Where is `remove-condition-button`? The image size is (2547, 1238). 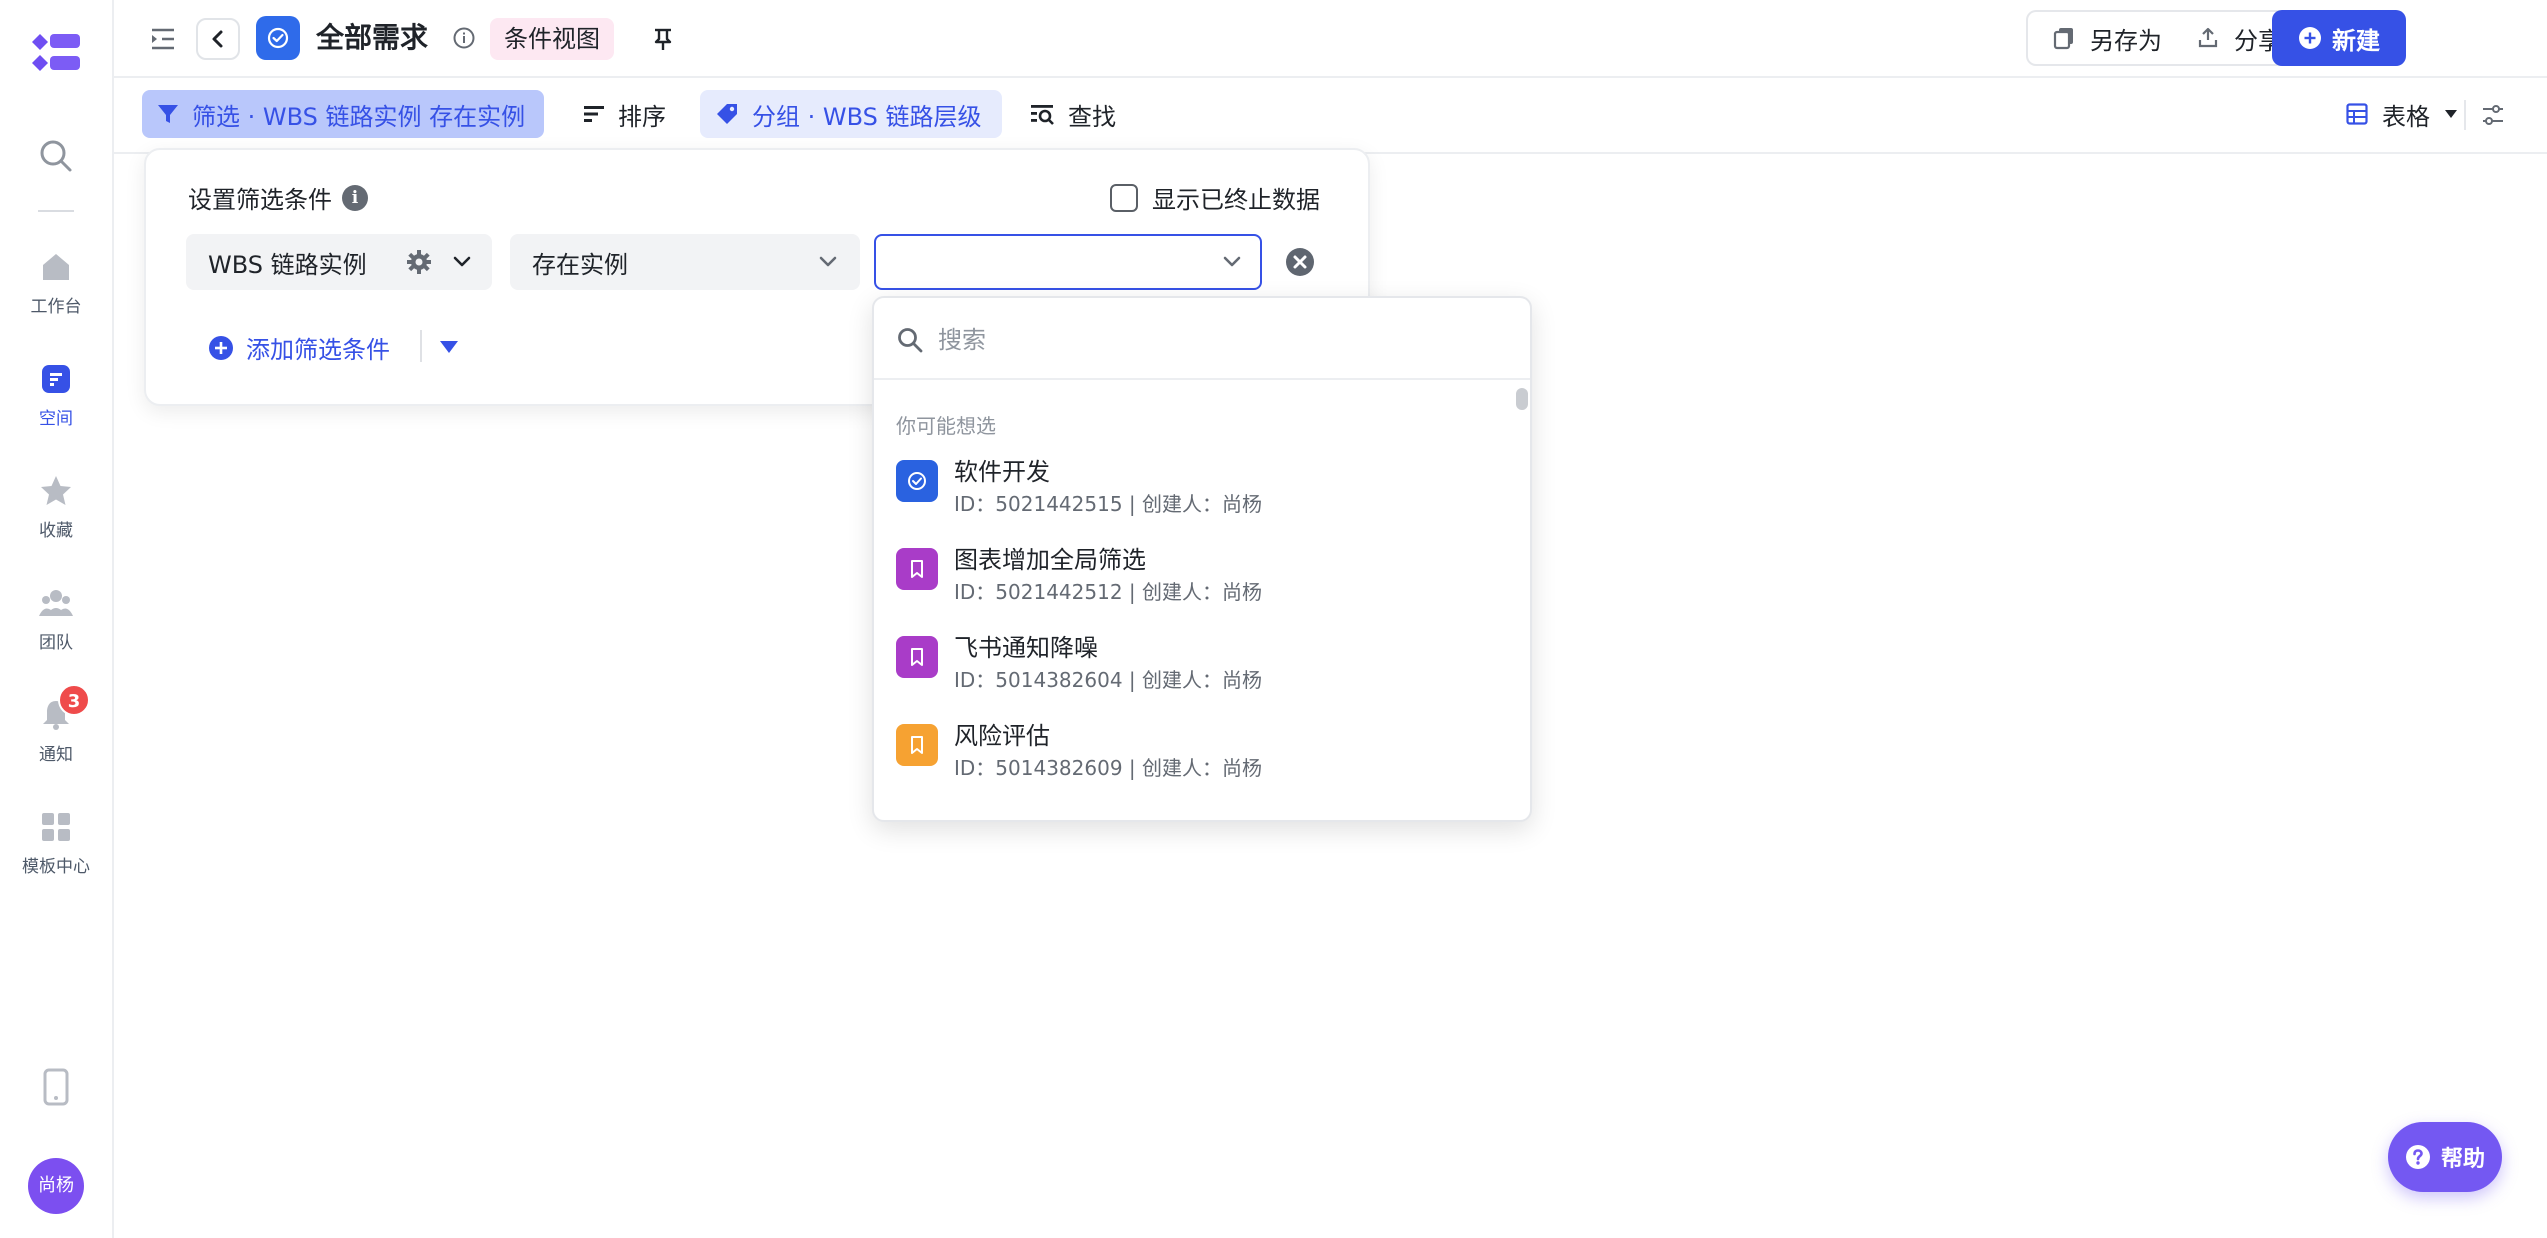 remove-condition-button is located at coordinates (1300, 262).